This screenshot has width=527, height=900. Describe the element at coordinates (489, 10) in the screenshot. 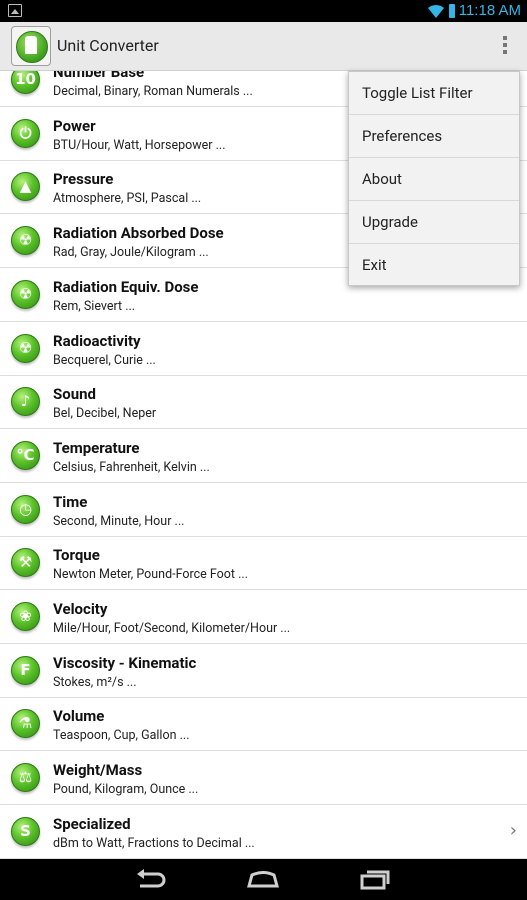

I see `clock-text: 11:18 AM` at that location.